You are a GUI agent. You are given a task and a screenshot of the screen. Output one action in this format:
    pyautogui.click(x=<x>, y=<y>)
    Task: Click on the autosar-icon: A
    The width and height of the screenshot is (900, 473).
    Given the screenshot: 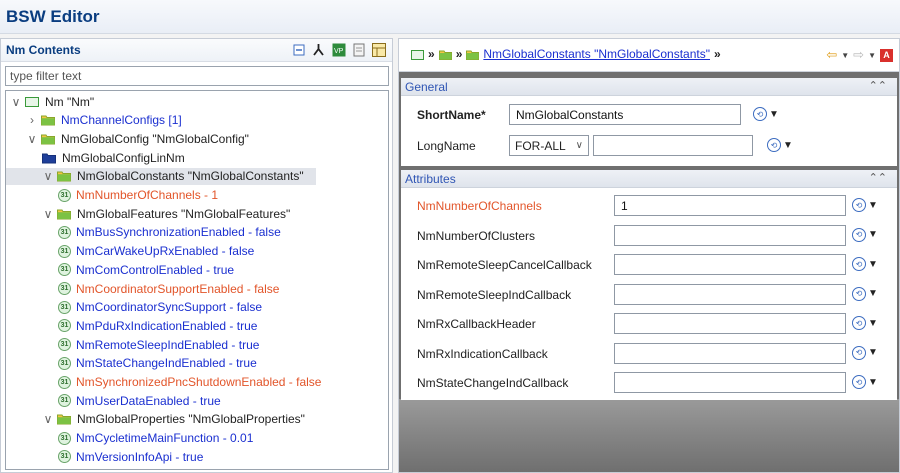 What is the action you would take?
    pyautogui.click(x=886, y=55)
    